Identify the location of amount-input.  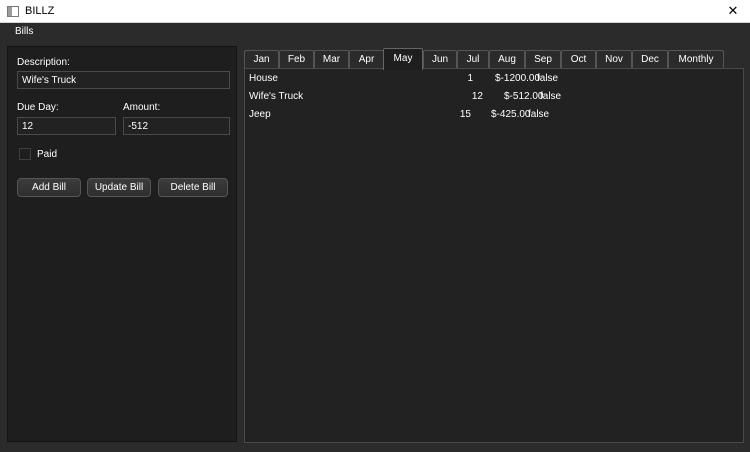
(176, 126).